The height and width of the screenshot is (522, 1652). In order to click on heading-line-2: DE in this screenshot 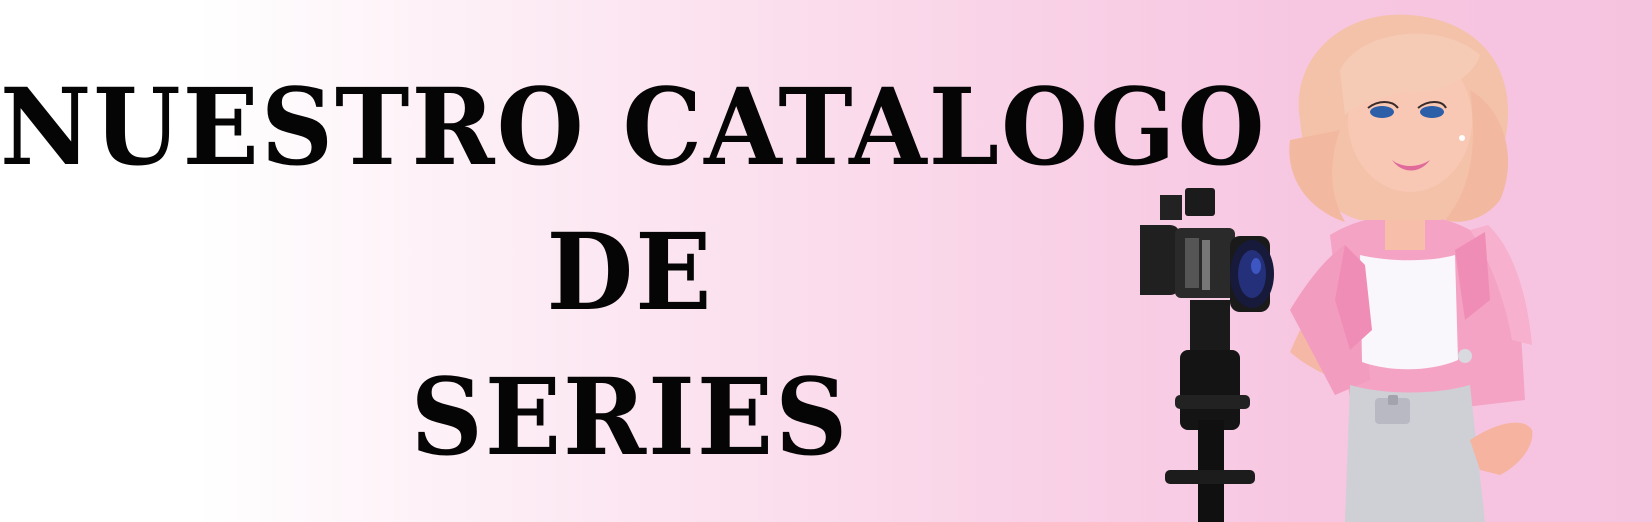, I will do `click(630, 272)`.